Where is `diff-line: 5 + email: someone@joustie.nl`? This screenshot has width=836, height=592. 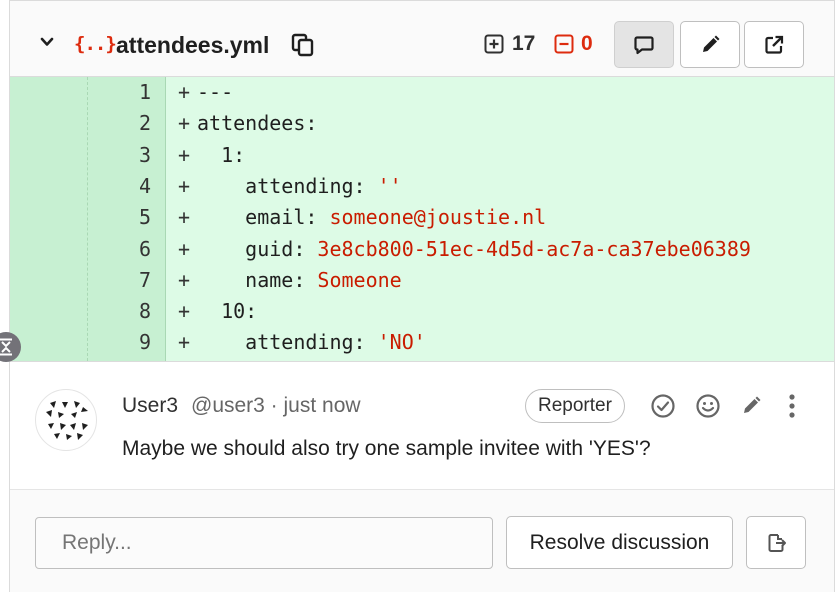
diff-line: 5 + email: someone@joustie.nl is located at coordinates (422, 217).